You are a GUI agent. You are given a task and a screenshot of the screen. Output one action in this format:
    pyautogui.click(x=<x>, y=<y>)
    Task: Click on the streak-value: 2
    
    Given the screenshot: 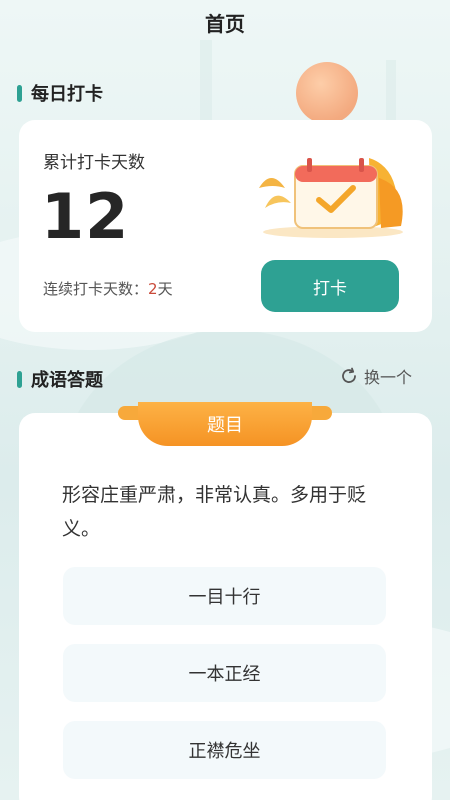 What is the action you would take?
    pyautogui.click(x=153, y=289)
    